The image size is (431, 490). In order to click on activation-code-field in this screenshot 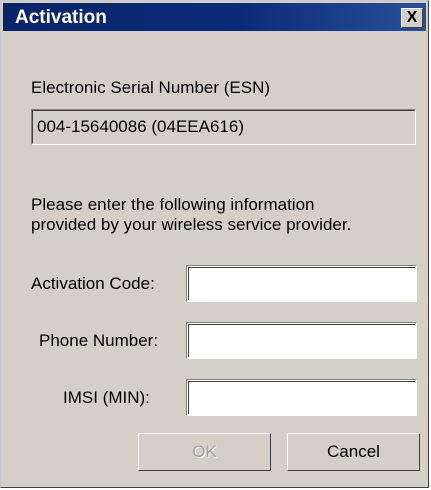, I will do `click(301, 283)`.